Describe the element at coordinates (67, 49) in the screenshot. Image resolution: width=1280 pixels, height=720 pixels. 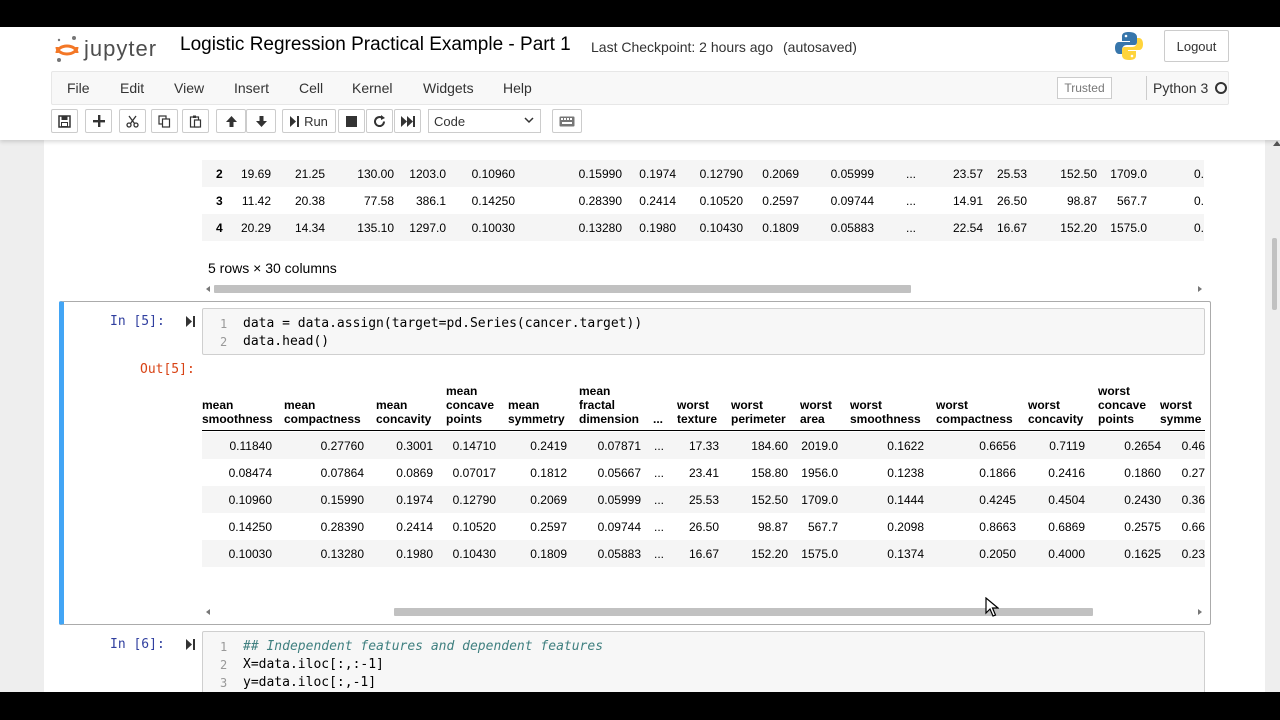
I see `jupyter-logo-icon` at that location.